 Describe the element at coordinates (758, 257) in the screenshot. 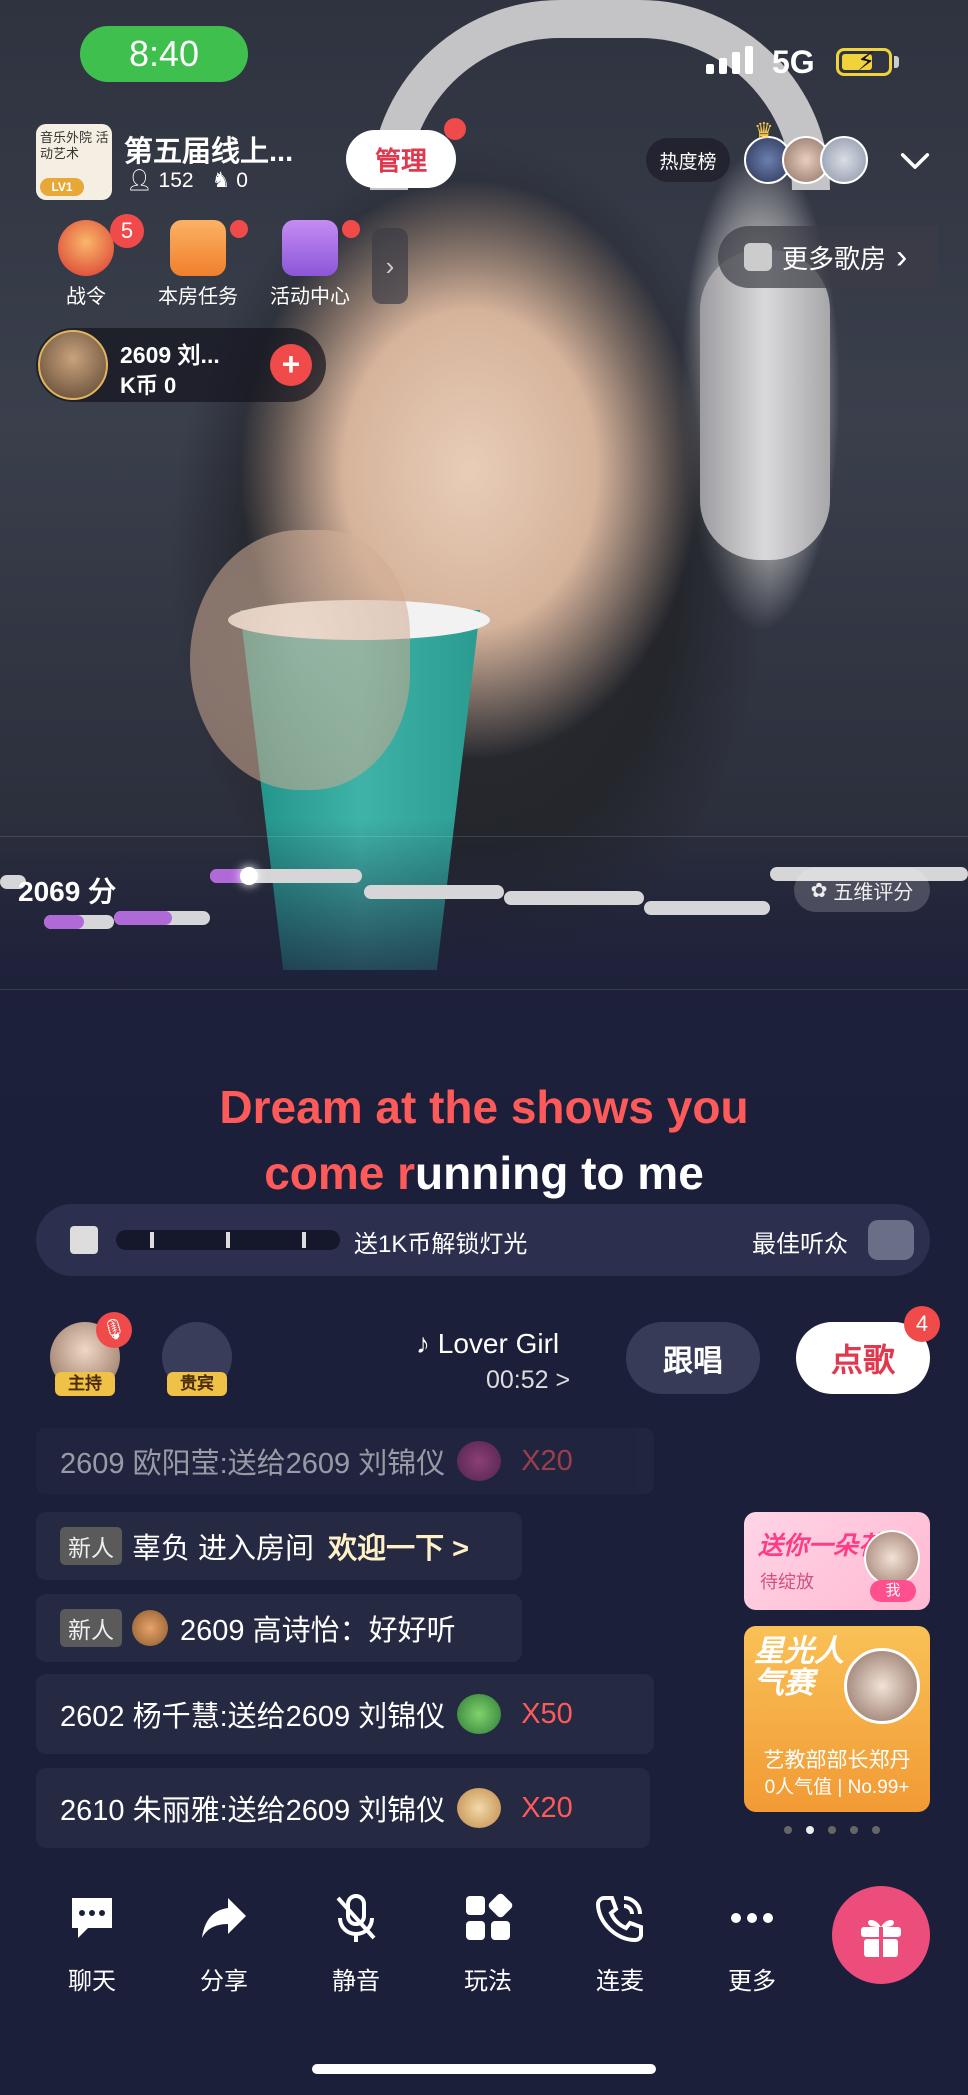

I see `room-icon` at that location.